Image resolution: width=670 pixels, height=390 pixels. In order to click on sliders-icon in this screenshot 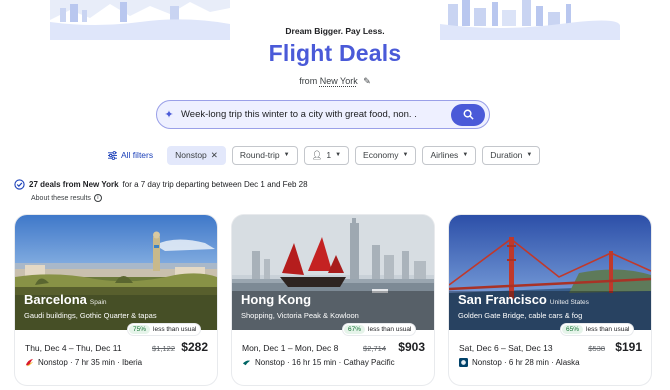, I will do `click(112, 155)`.